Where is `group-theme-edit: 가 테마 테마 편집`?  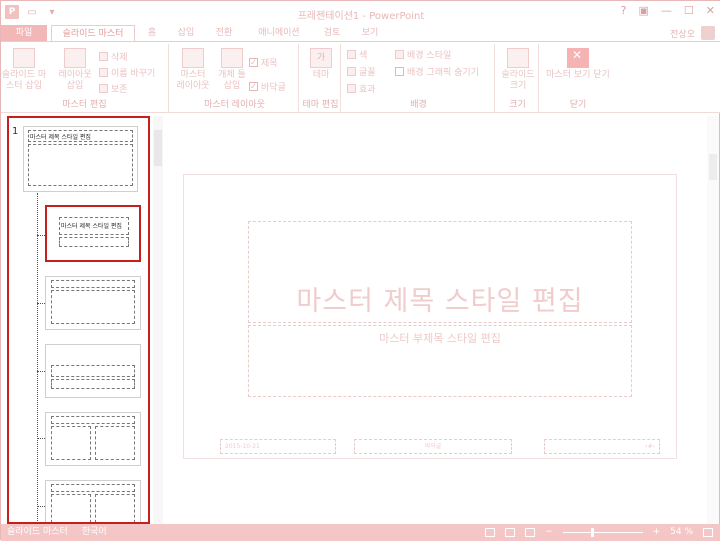
group-theme-edit: 가 테마 테마 편집 is located at coordinates (321, 78).